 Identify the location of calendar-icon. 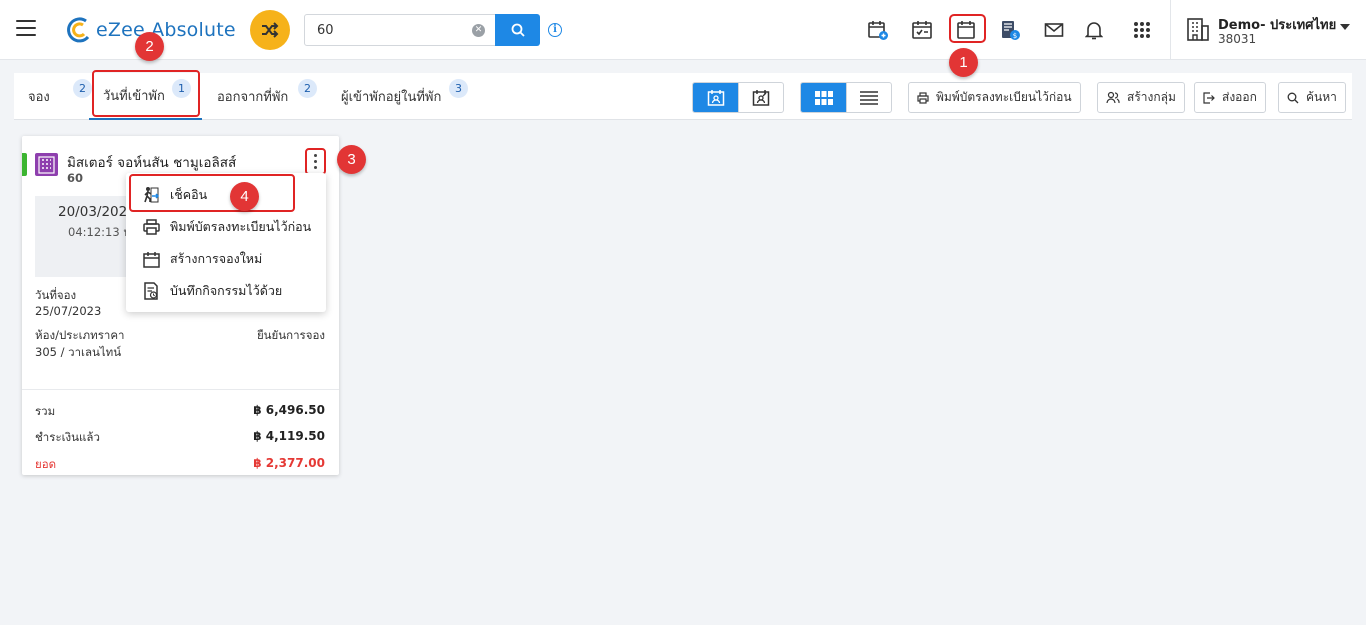
(151, 259).